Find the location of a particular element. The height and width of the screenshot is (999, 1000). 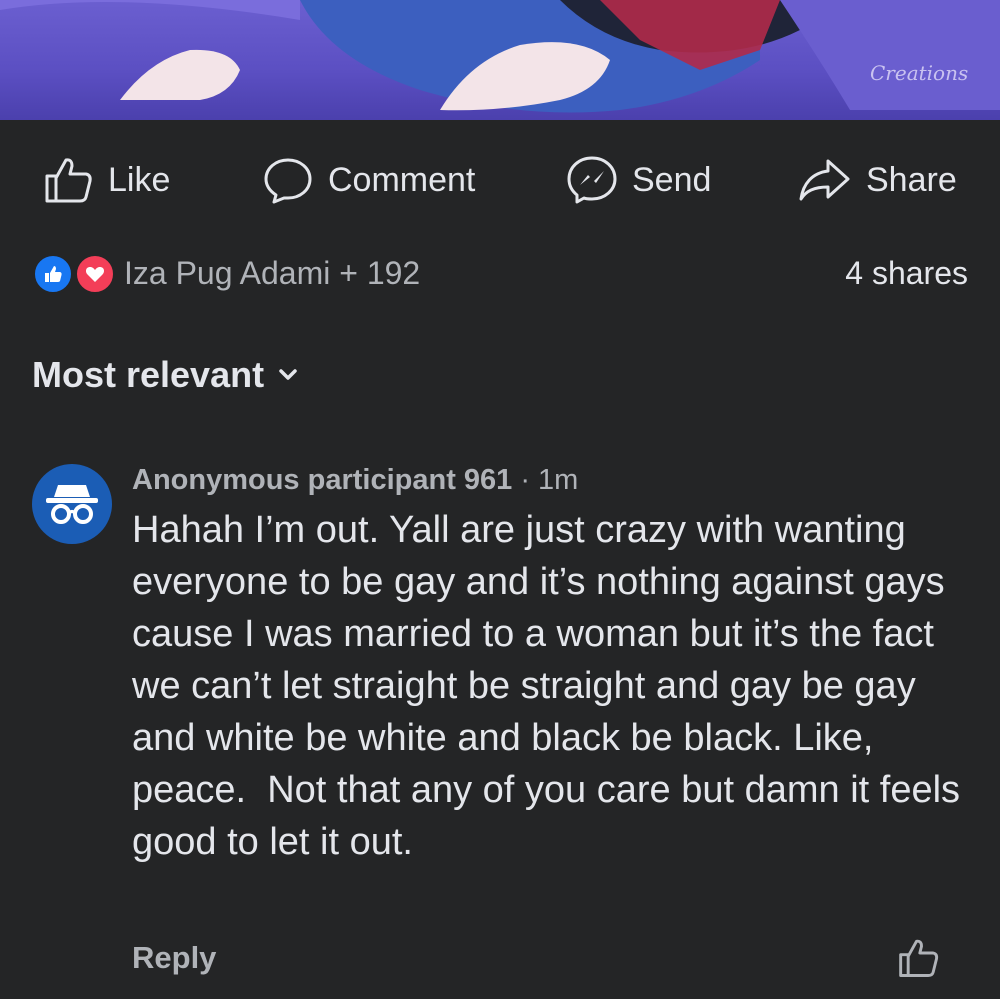

send-button: Send is located at coordinates (638, 180).